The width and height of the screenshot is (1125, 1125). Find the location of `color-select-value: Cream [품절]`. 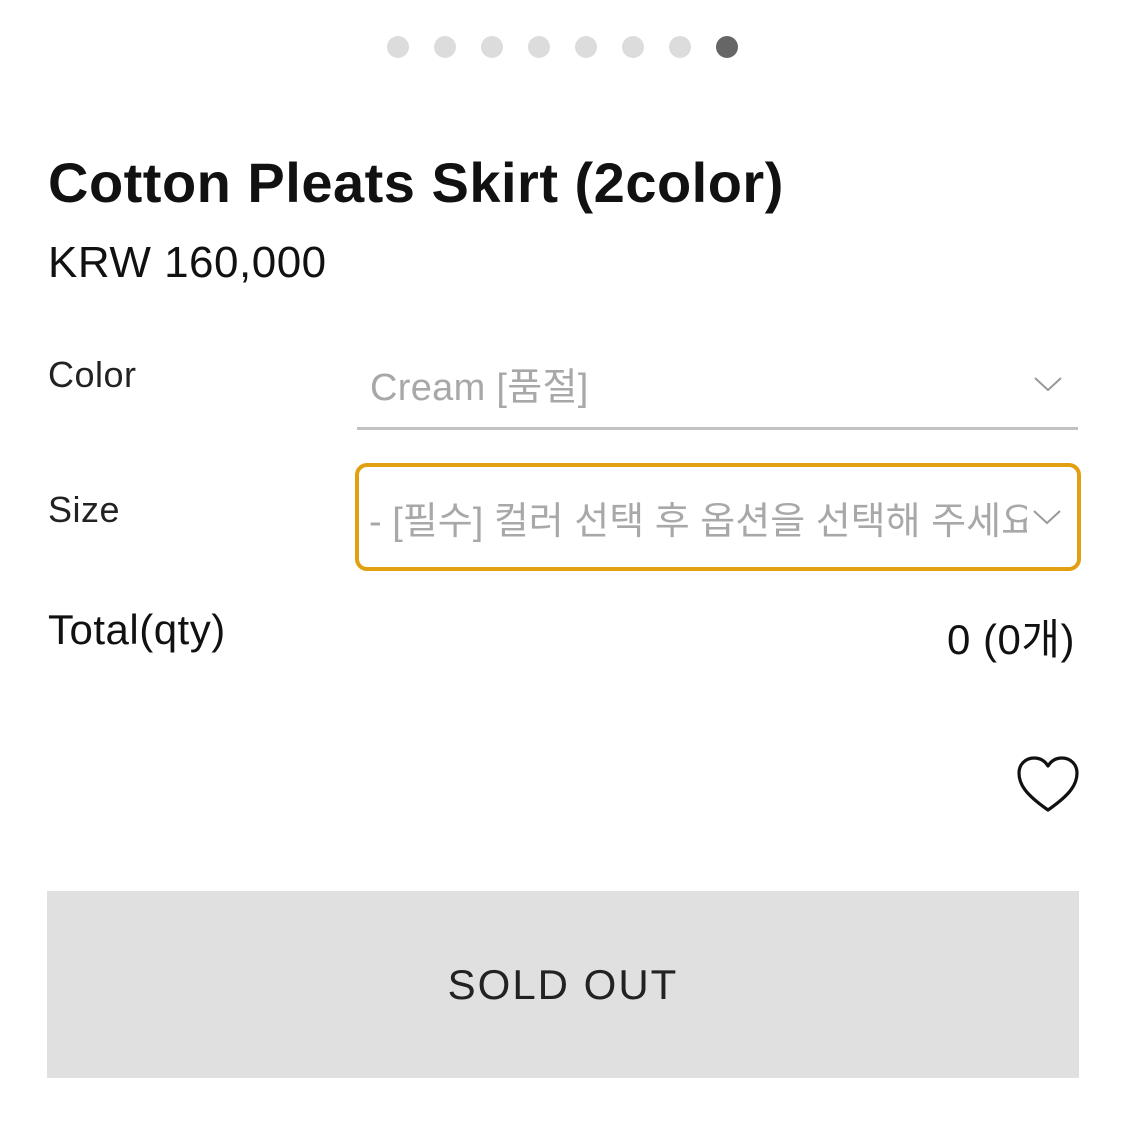

color-select-value: Cream [품절] is located at coordinates (479, 388).